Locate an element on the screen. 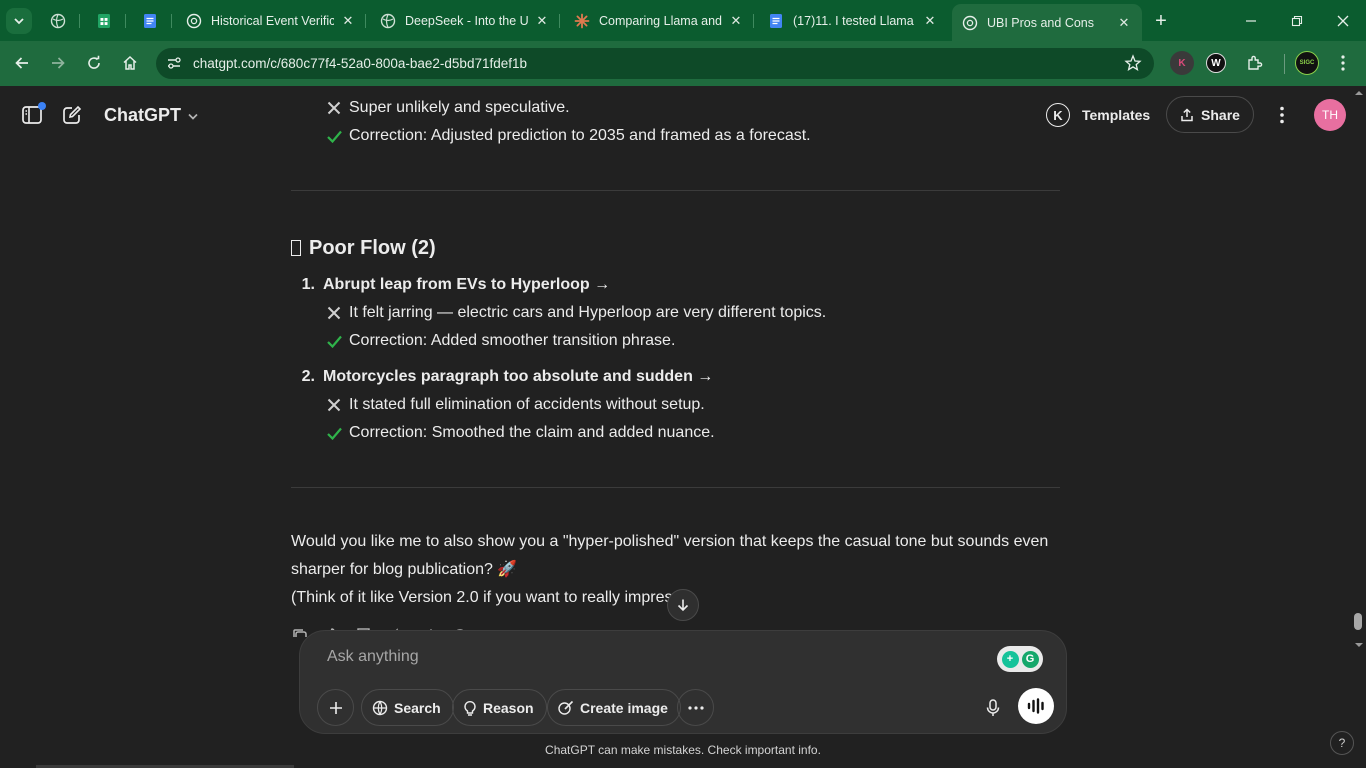  reload-button is located at coordinates (94, 63).